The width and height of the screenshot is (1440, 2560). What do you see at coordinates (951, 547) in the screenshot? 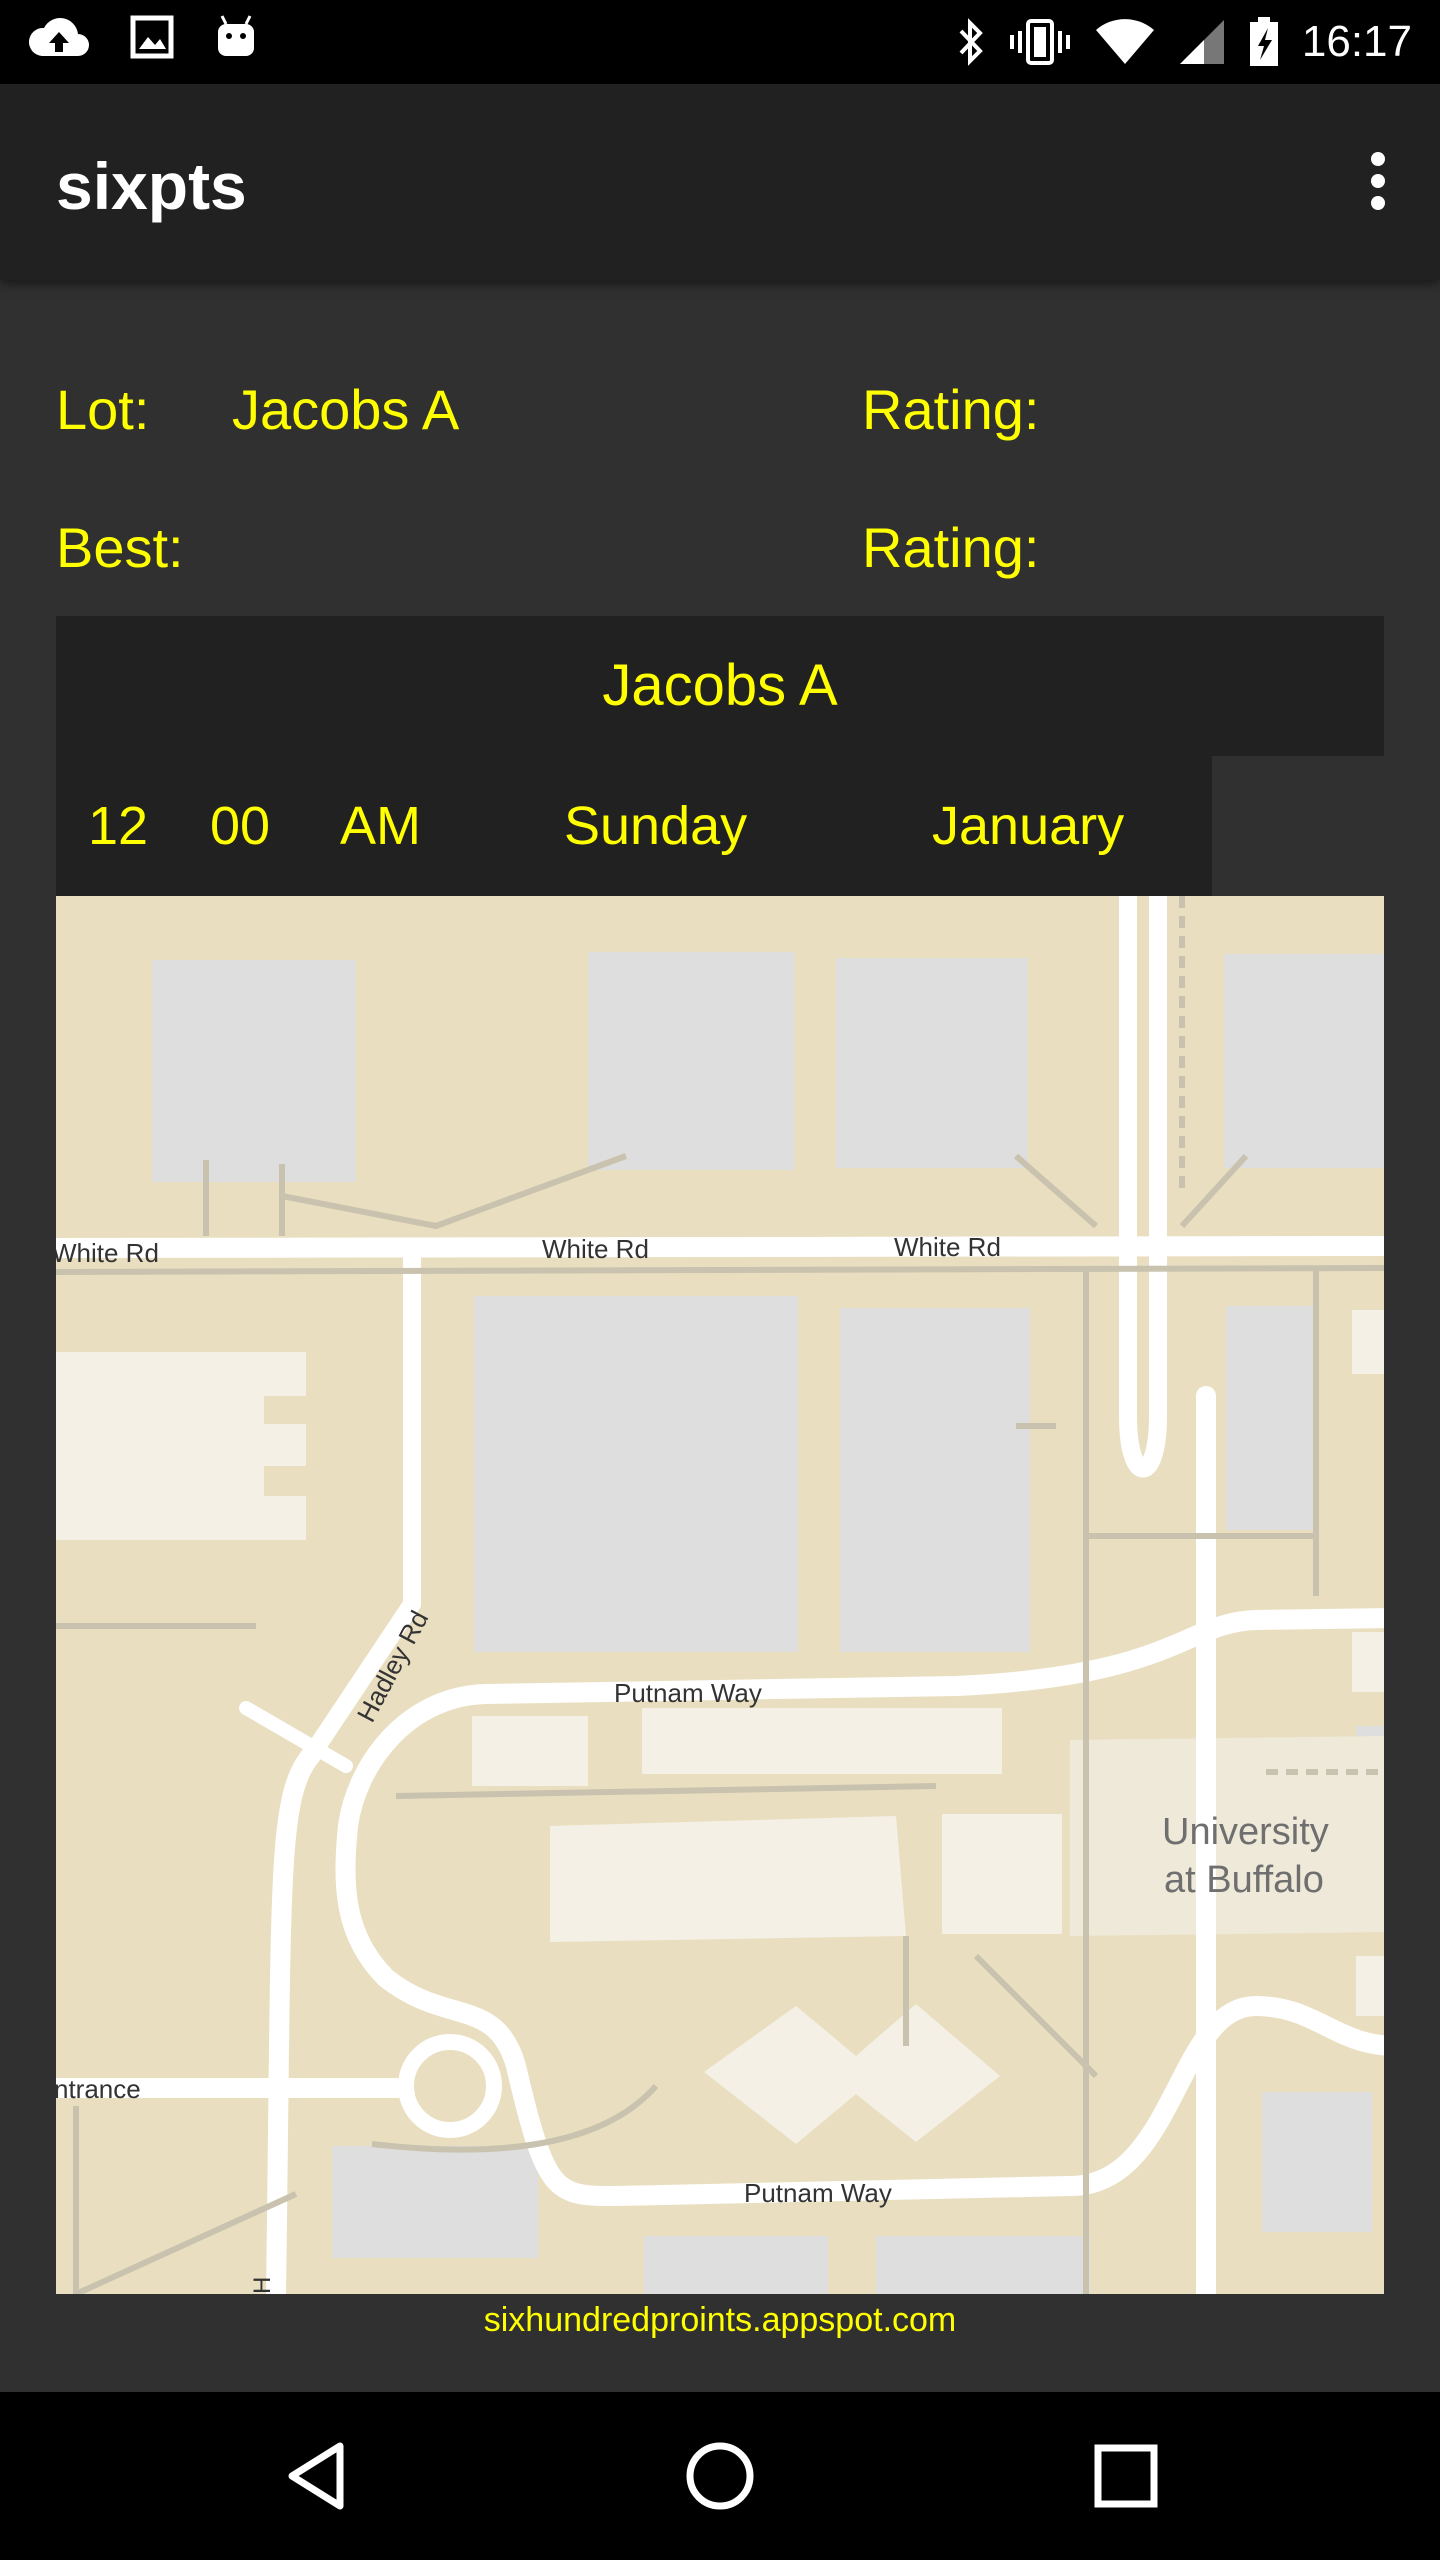
I see `rating-label-best: Rating:` at bounding box center [951, 547].